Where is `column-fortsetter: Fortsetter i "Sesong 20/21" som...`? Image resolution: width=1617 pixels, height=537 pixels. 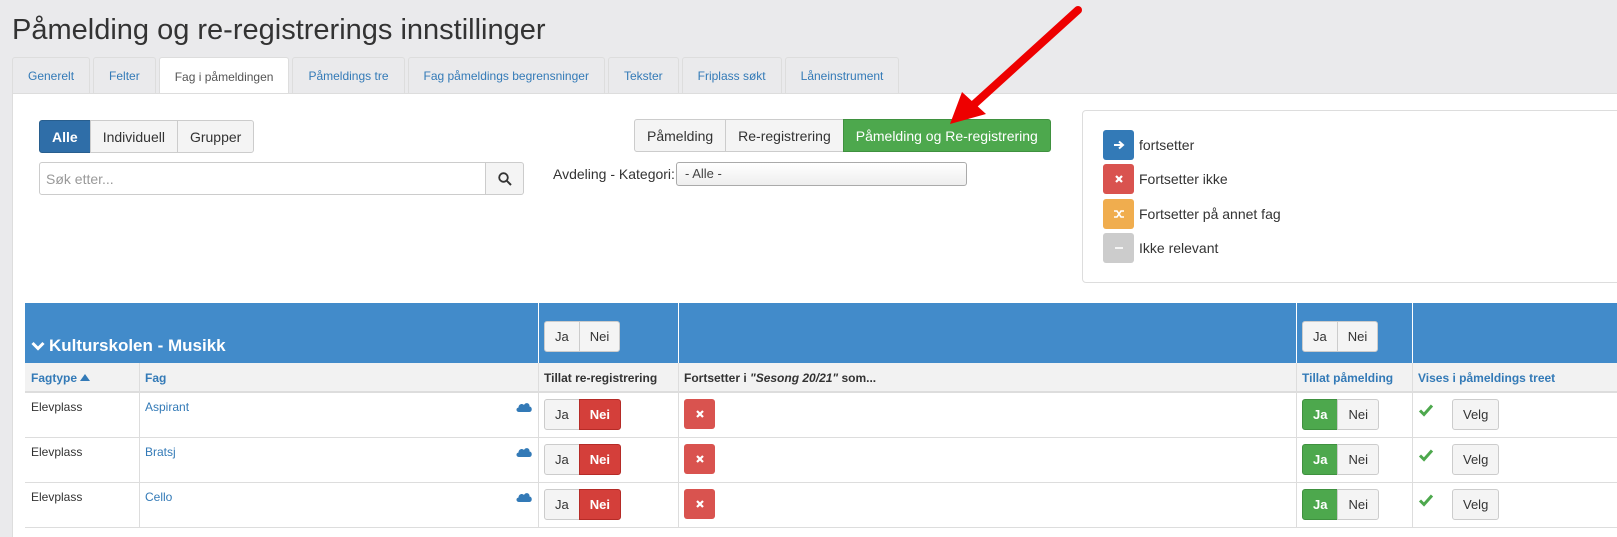
column-fortsetter: Fortsetter i "Sesong 20/21" som... is located at coordinates (780, 378).